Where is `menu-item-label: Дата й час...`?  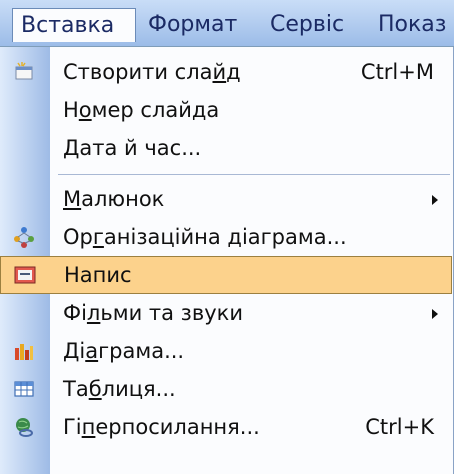
menu-item-label: Дата й час... is located at coordinates (132, 148).